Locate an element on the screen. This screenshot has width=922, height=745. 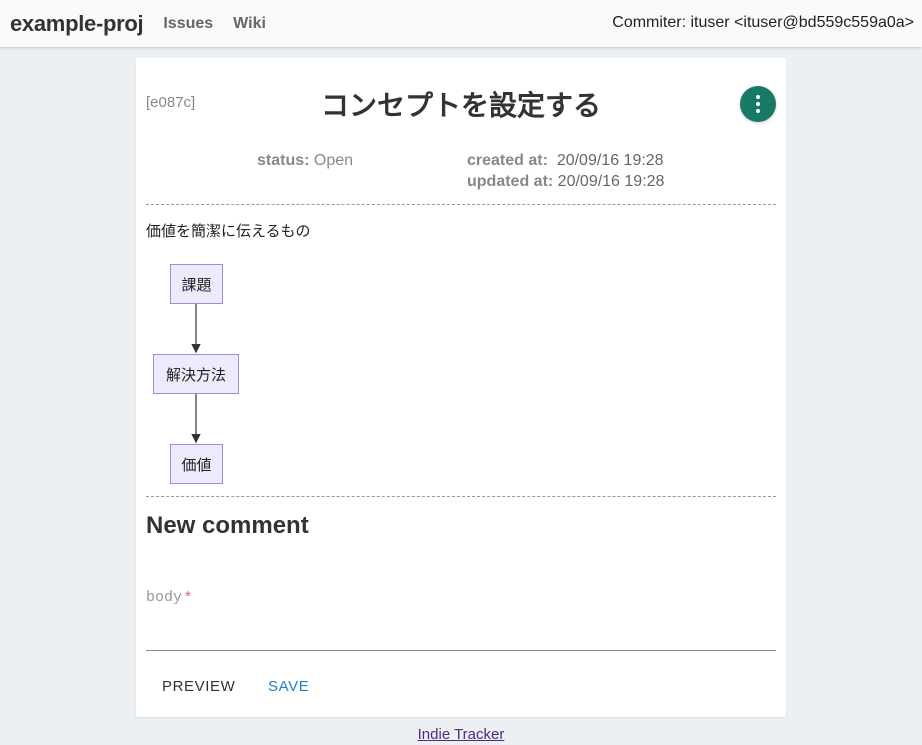
flowchart-arrows is located at coordinates (196, 374).